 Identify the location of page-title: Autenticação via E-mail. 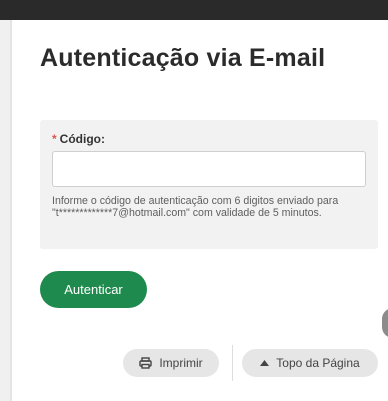
(183, 58).